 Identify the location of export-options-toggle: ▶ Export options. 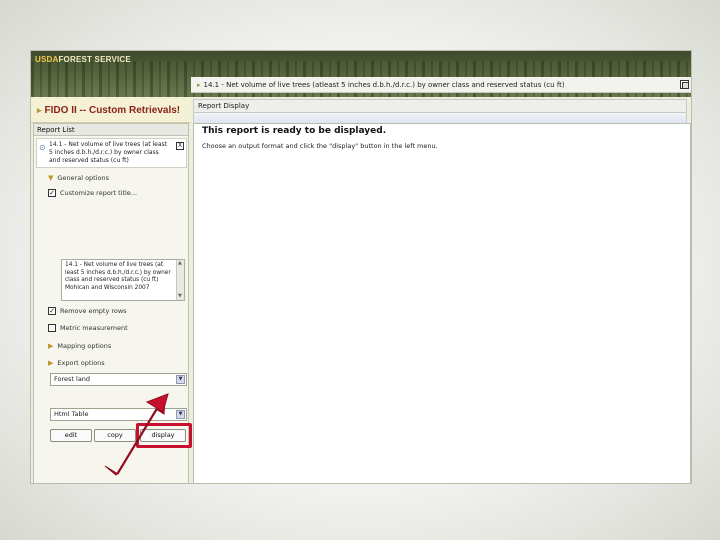
(76, 363).